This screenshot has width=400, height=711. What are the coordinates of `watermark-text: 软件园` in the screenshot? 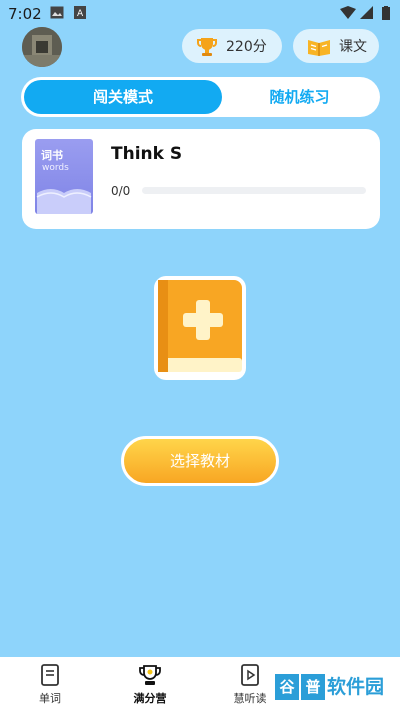 It's located at (356, 687).